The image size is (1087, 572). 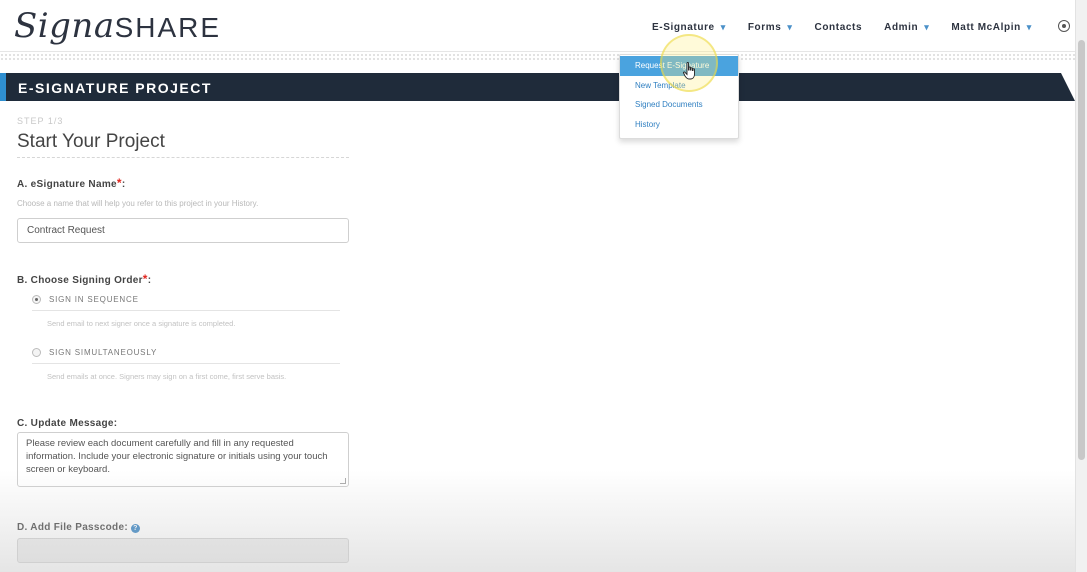 I want to click on power-icon, so click(x=1064, y=26).